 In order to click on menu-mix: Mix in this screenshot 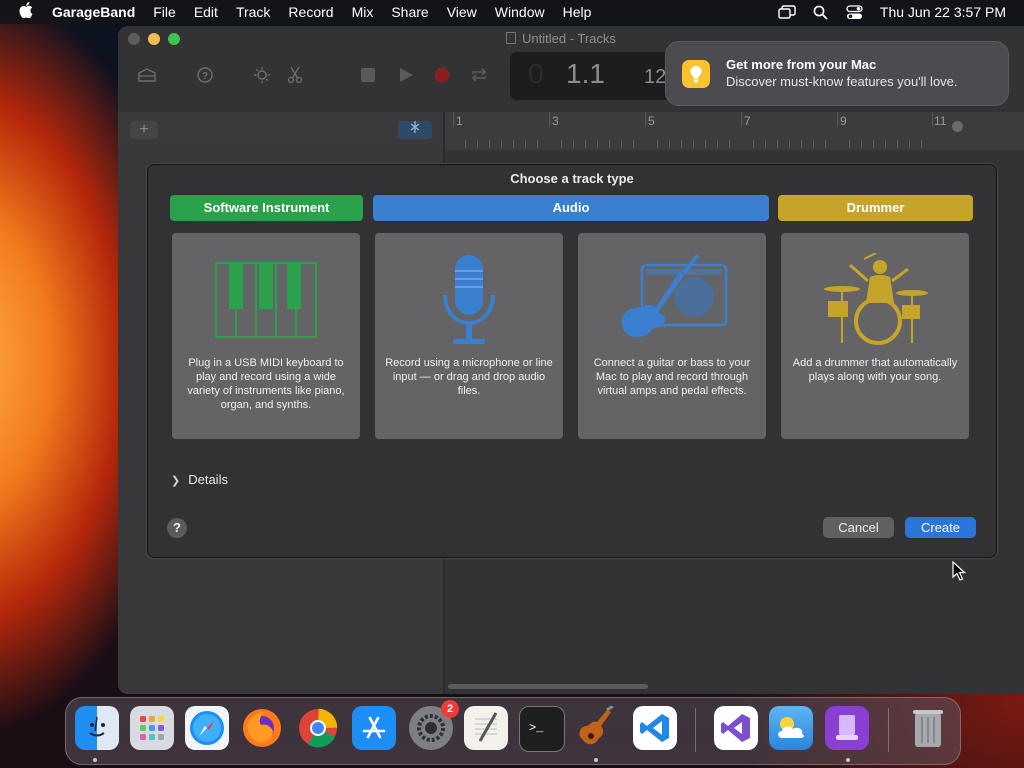, I will do `click(363, 12)`.